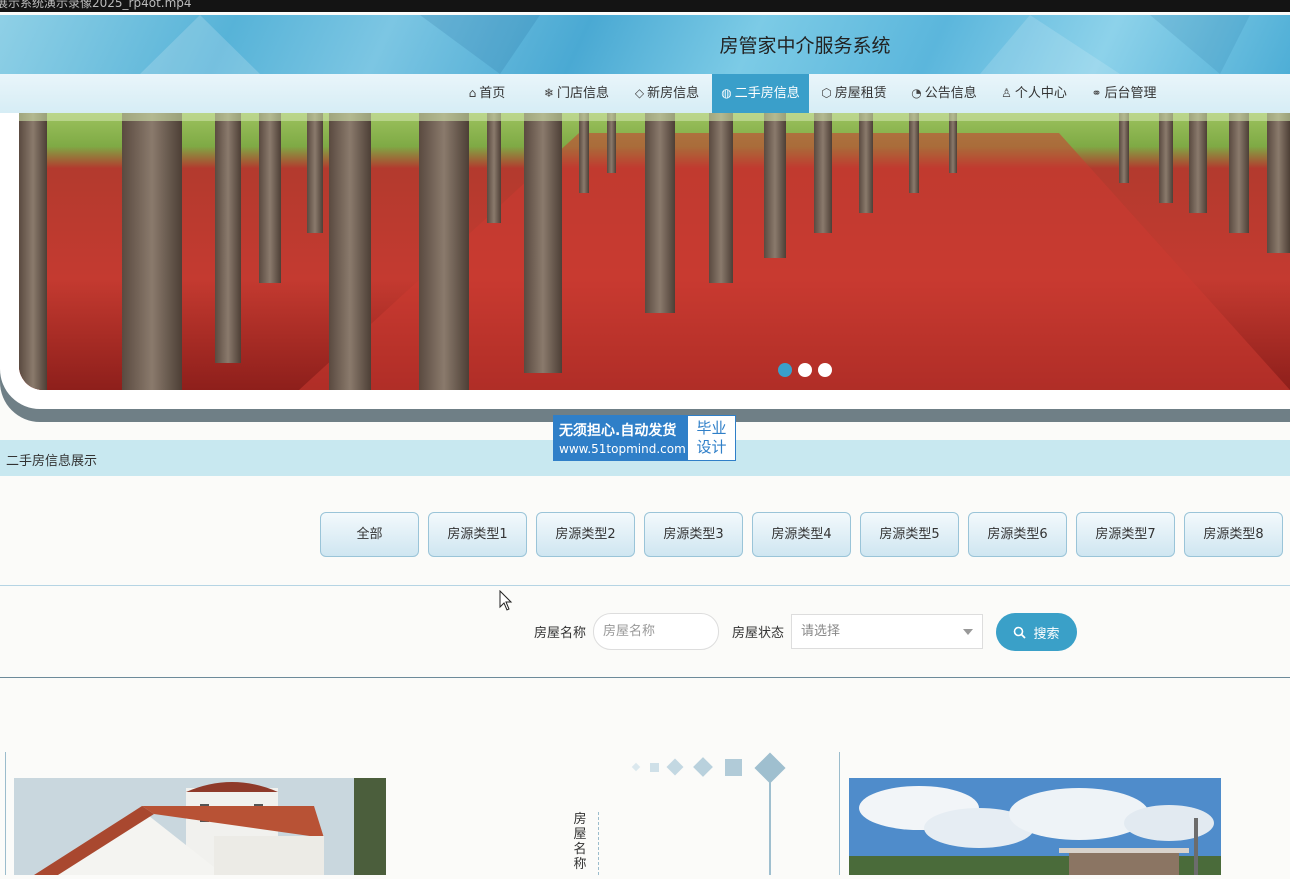  I want to click on house-status-placeholder: 请选择, so click(821, 631).